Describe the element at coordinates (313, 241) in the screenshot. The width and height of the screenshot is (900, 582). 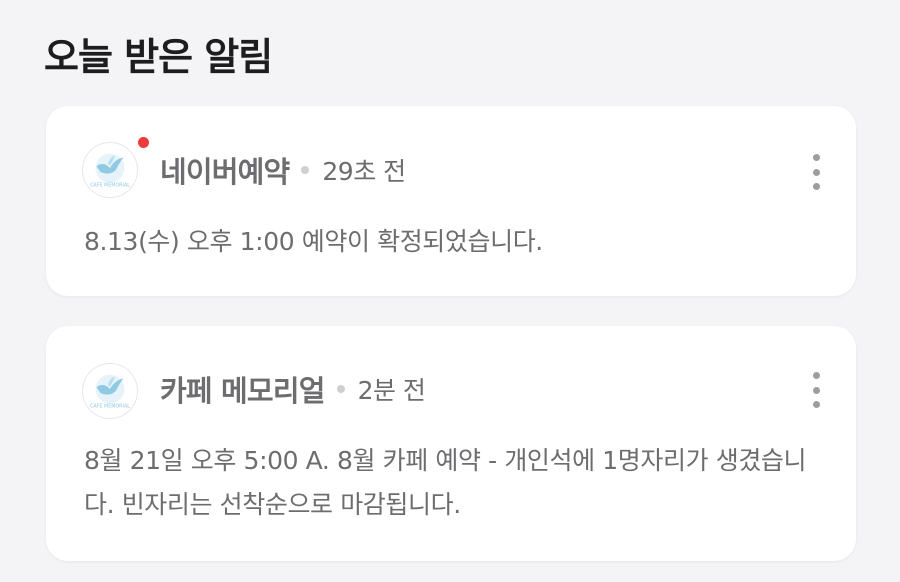
I see `notification-message: 8.13(수) 오후 1:00 예약이 확정되었습니다.` at that location.